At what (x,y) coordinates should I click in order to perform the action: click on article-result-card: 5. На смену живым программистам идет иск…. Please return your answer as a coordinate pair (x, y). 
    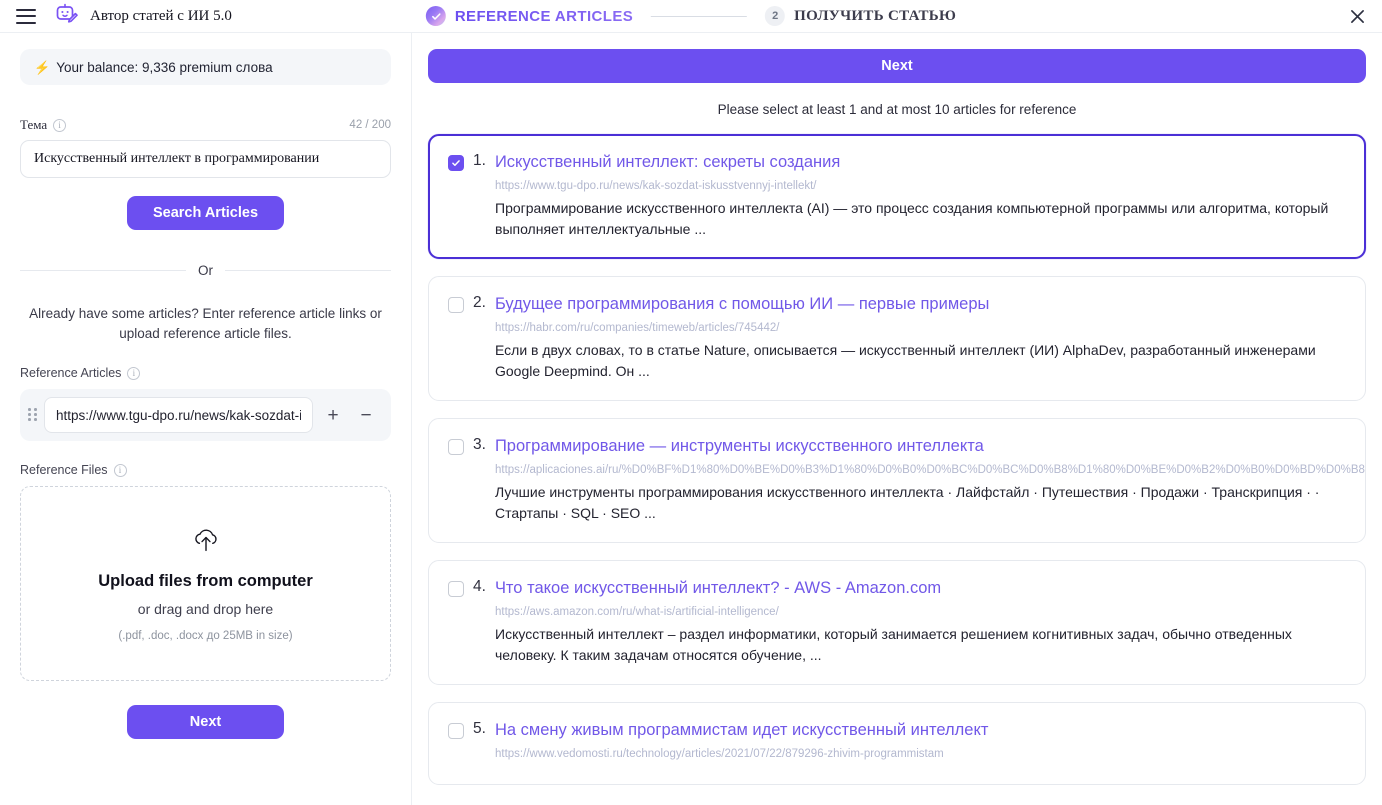
    Looking at the image, I should click on (897, 743).